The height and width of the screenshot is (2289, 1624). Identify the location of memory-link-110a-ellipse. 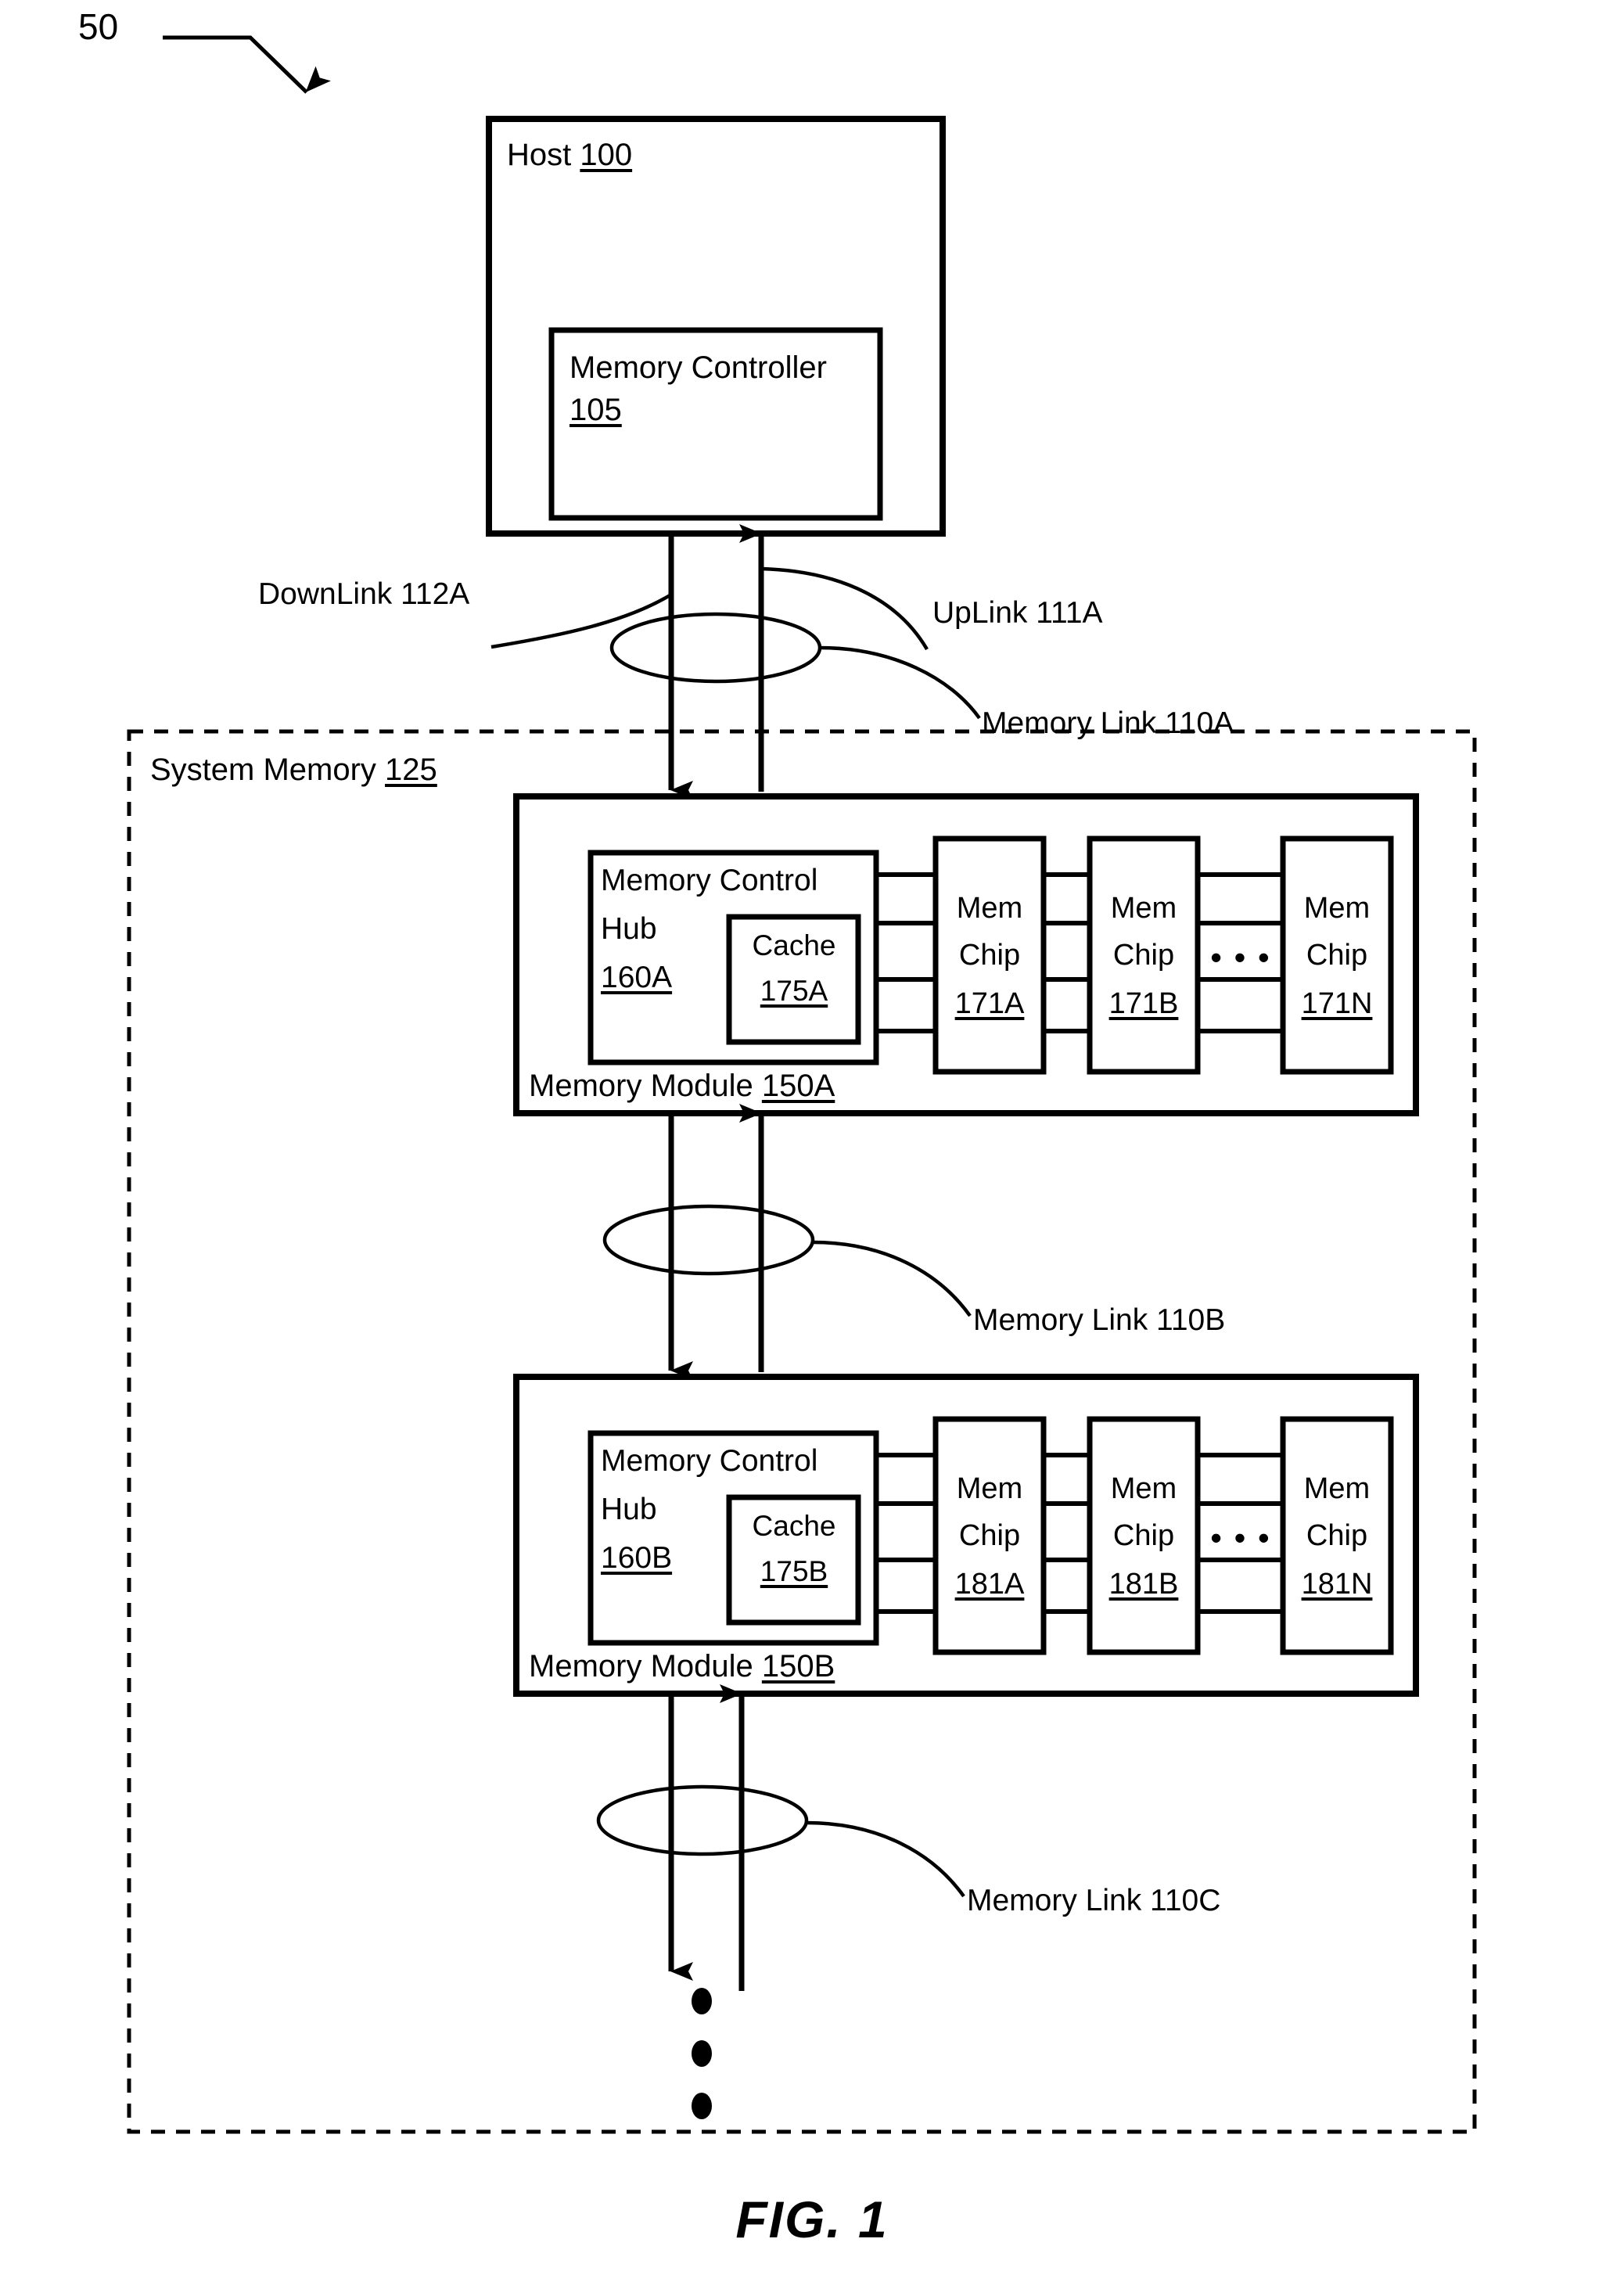
(715, 648).